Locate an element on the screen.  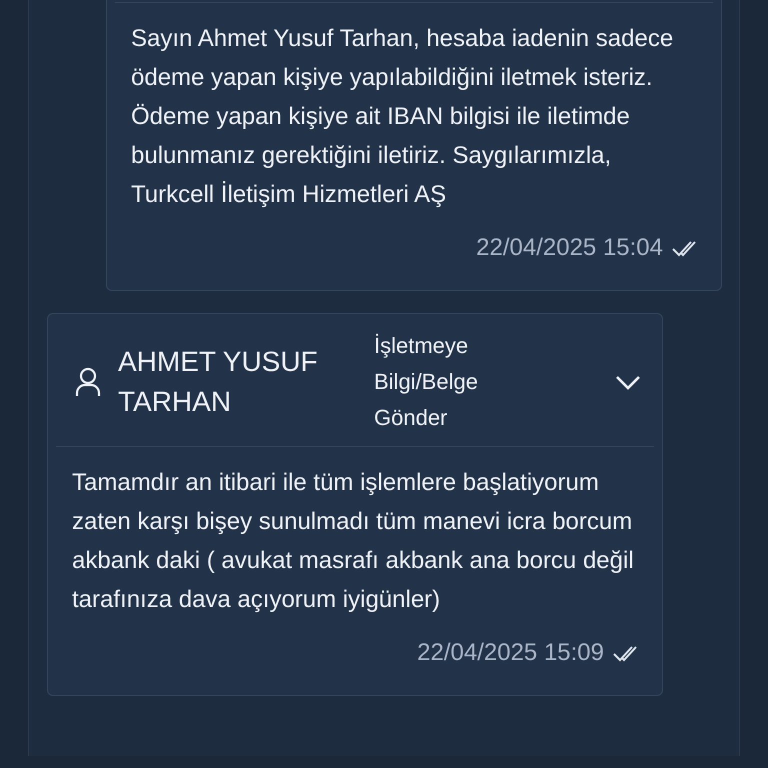
message-category: İşletmeye Bilgi/Belge Gönder is located at coordinates (426, 382).